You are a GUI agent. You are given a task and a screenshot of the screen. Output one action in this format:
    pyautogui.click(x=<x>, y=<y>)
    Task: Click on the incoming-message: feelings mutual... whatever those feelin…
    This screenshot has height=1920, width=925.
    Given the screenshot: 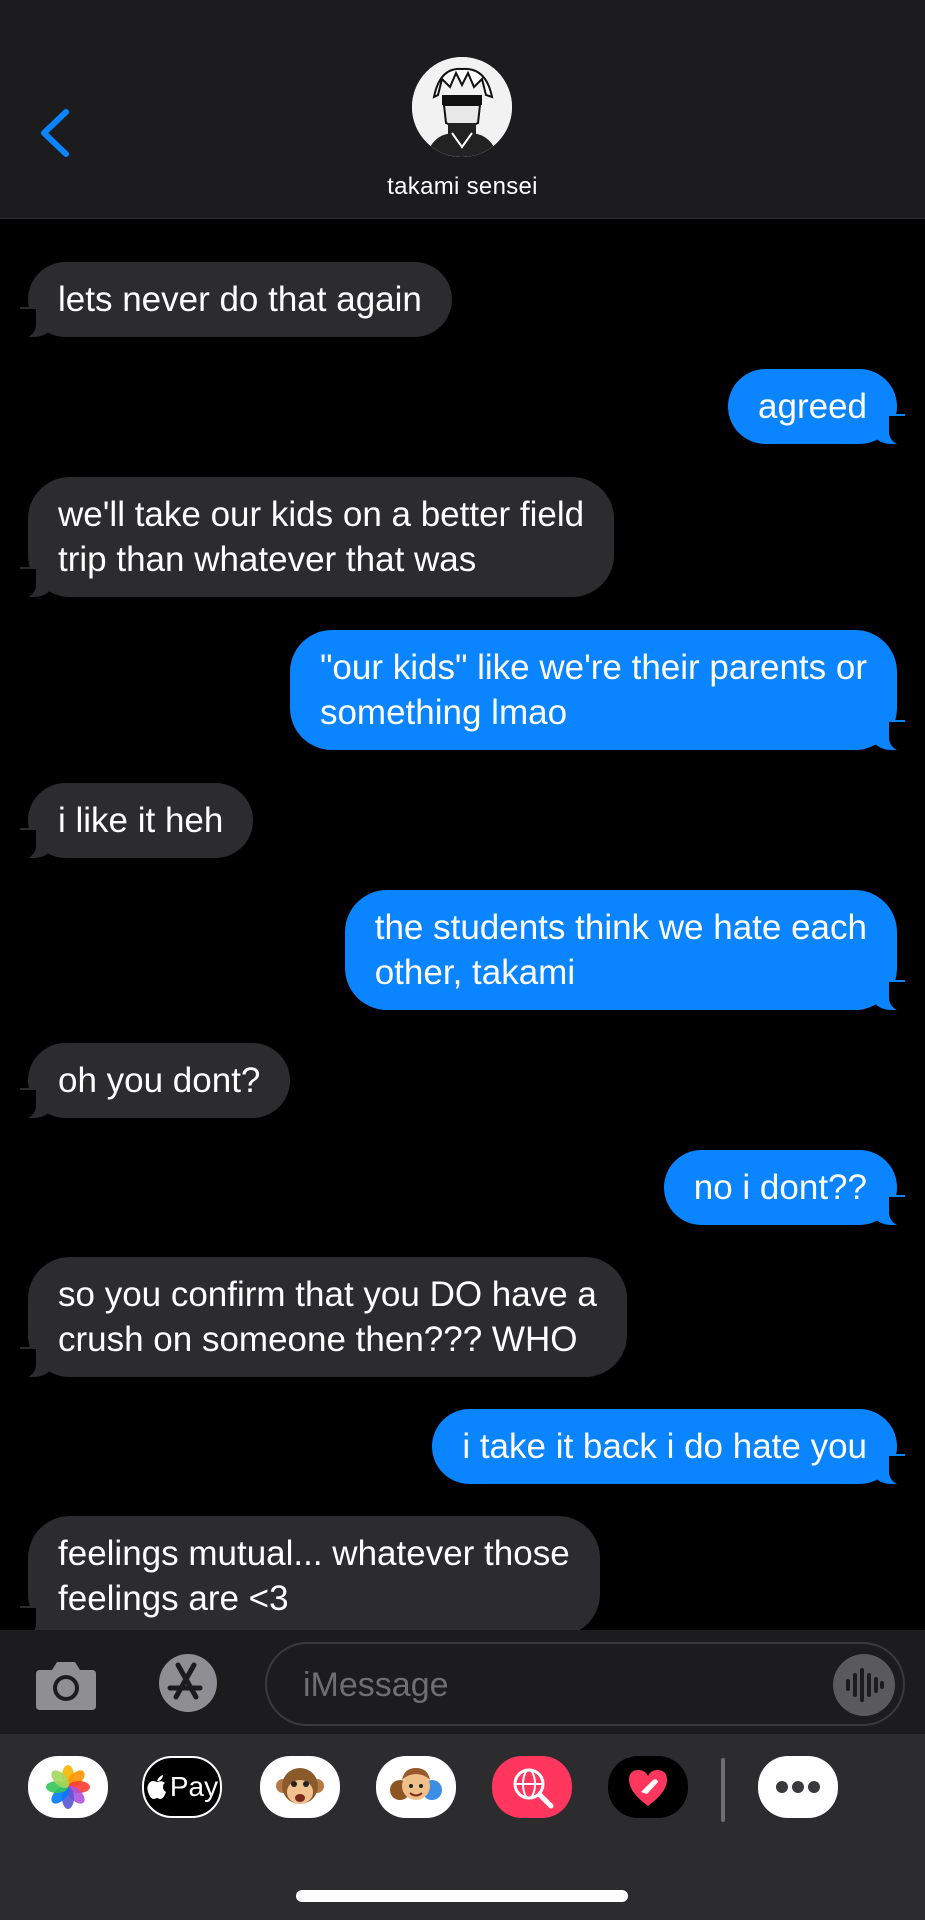 What is the action you would take?
    pyautogui.click(x=303, y=1573)
    